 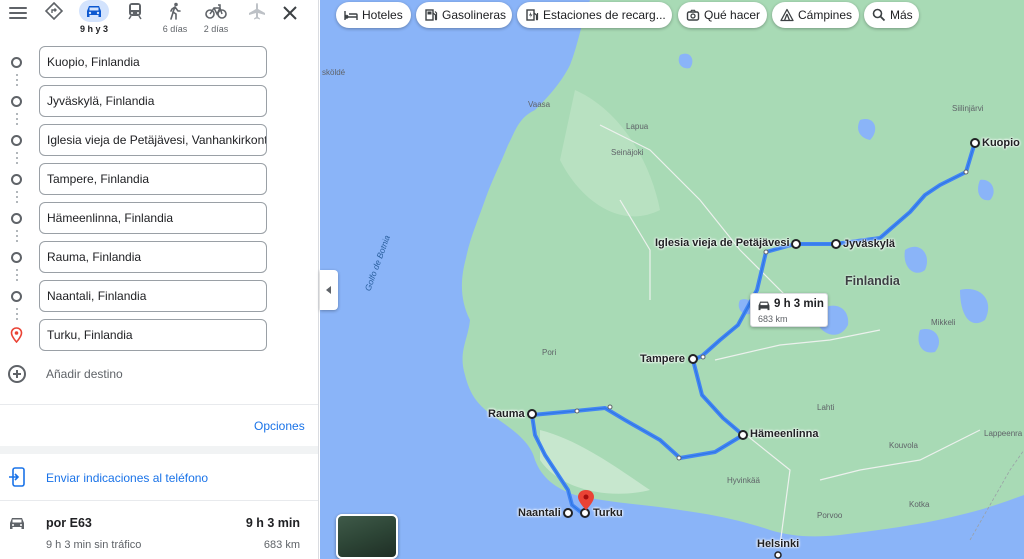 I want to click on place-label: Seinäjoki, so click(x=627, y=152).